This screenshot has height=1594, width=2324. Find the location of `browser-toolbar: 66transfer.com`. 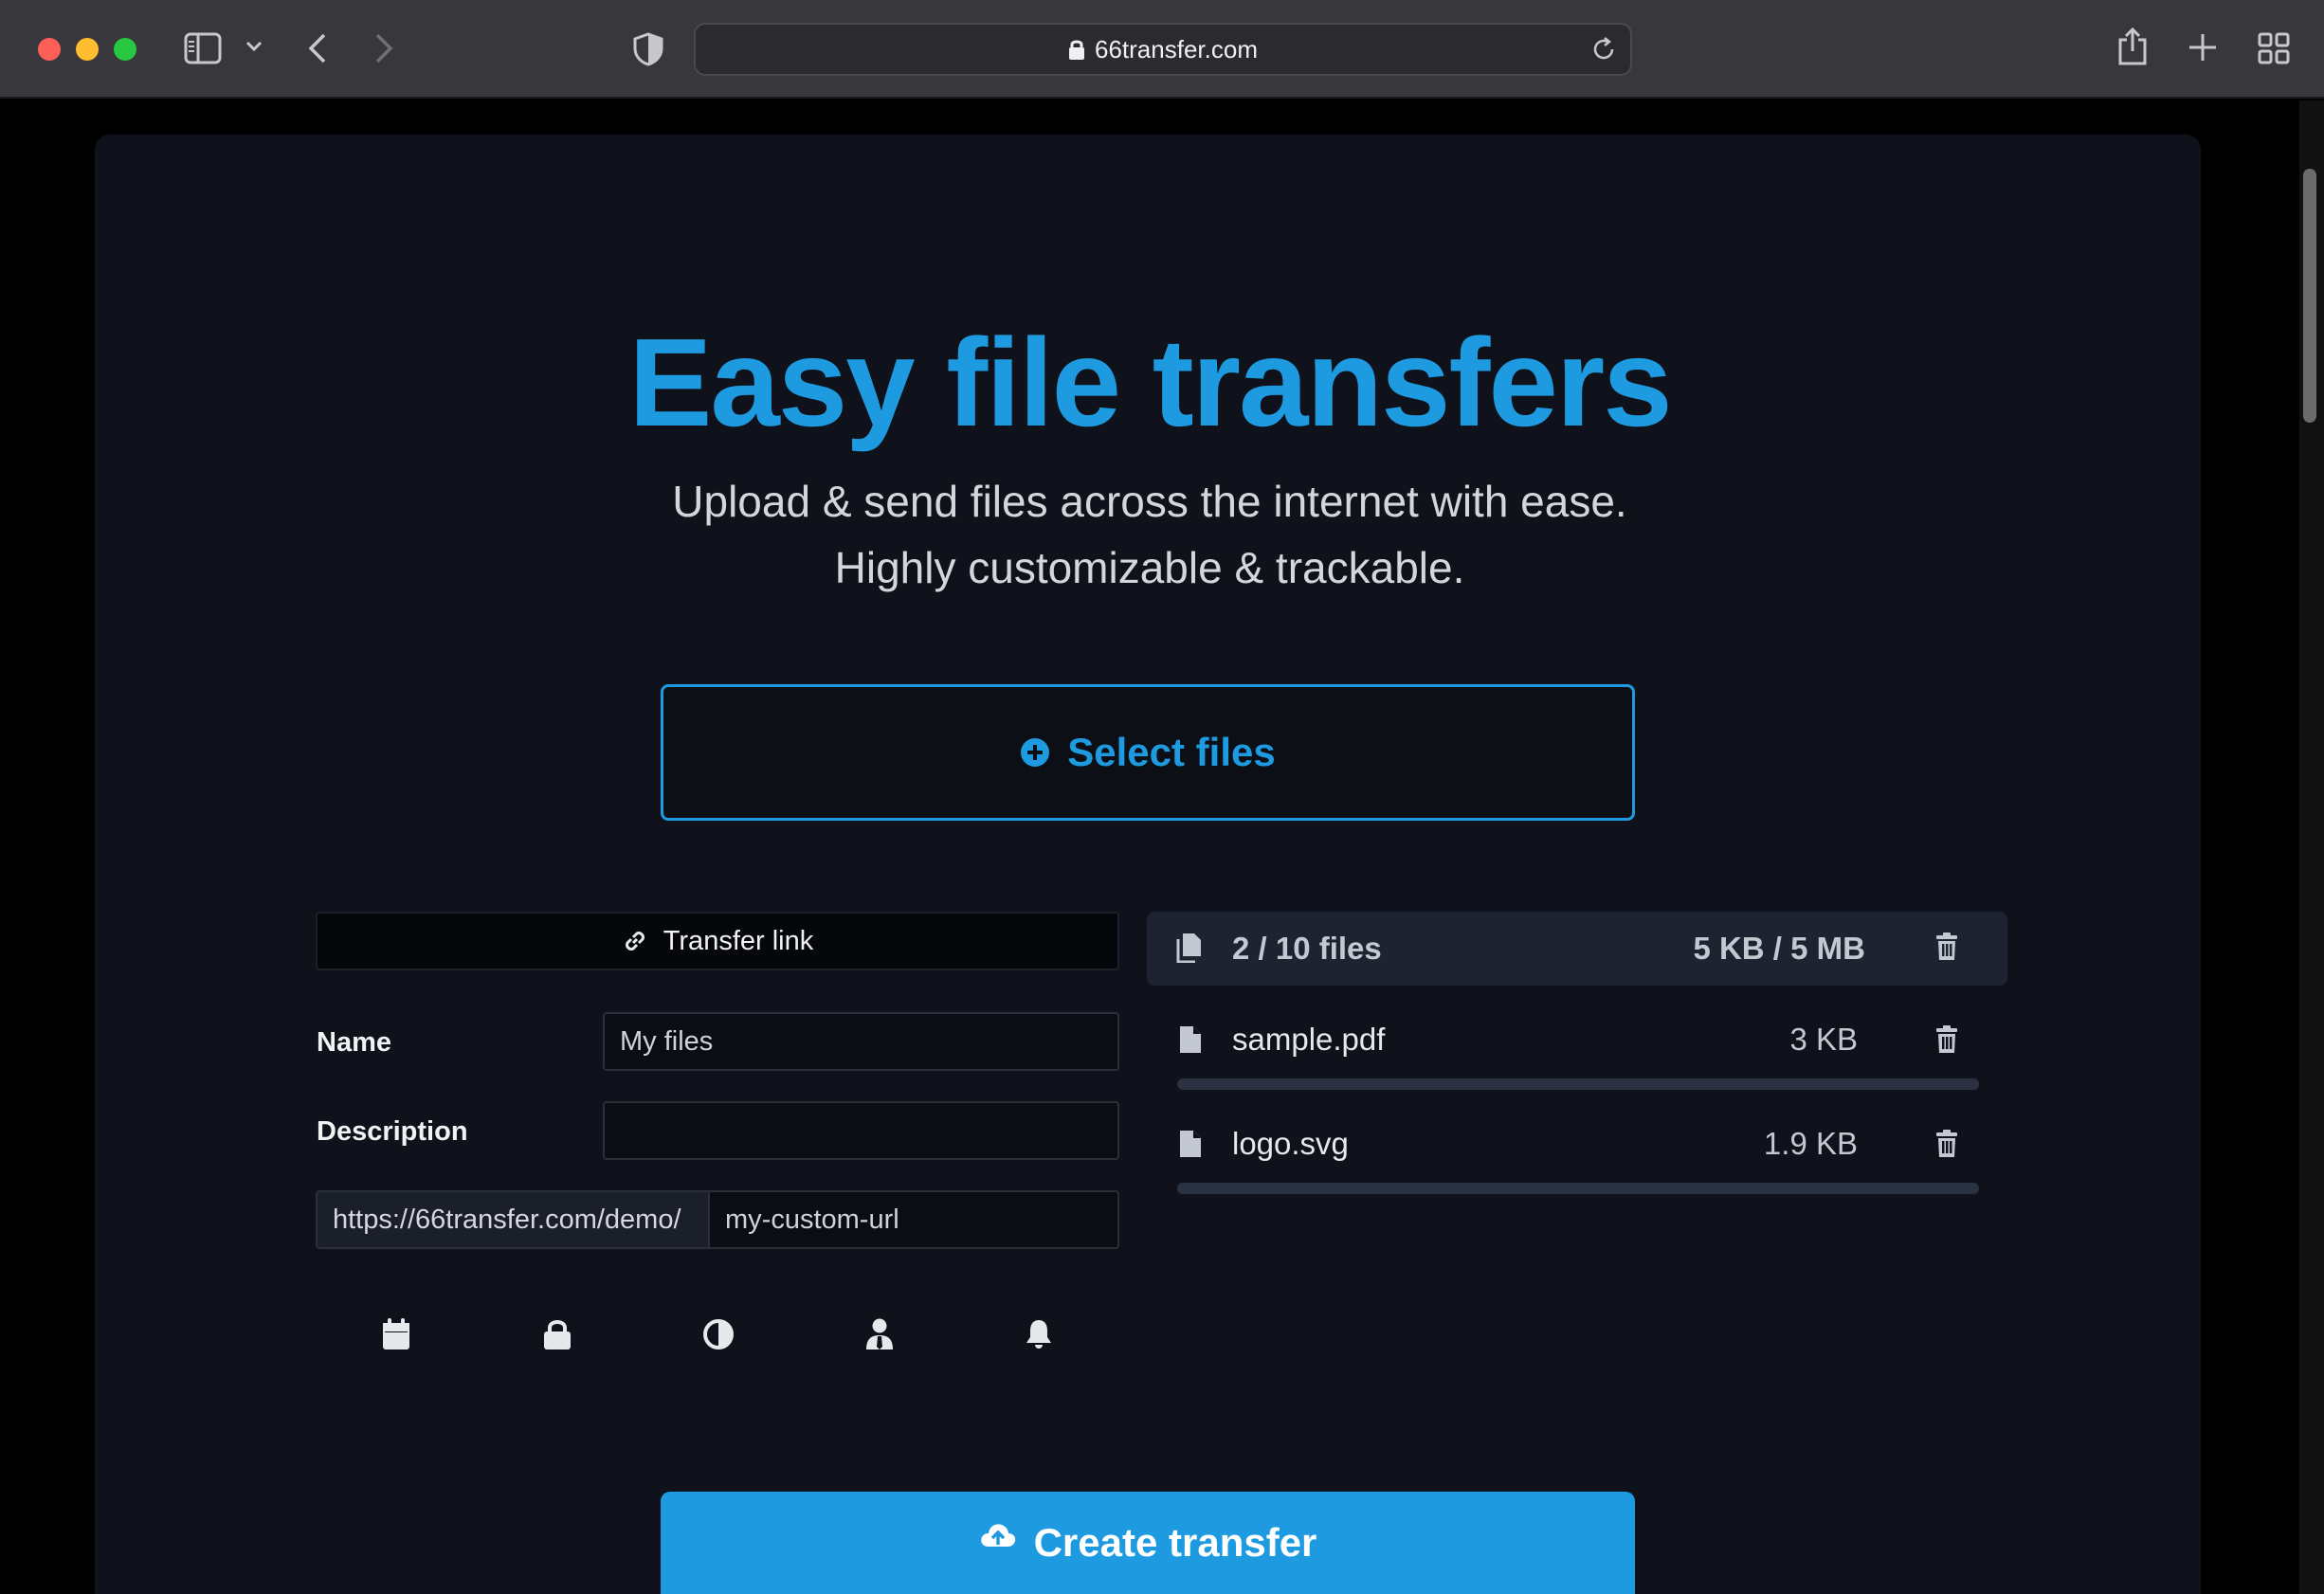

browser-toolbar: 66transfer.com is located at coordinates (1162, 49).